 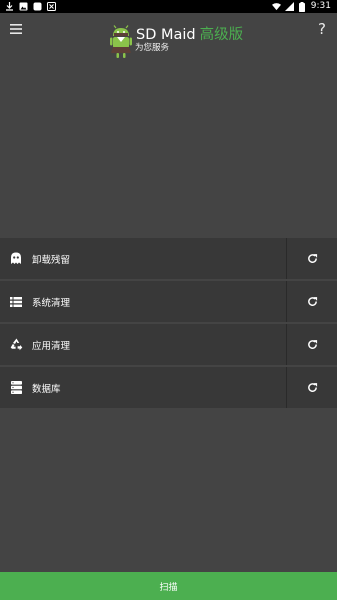 I want to click on tool-row-corpsefinder: 卸载残留, so click(x=168, y=258).